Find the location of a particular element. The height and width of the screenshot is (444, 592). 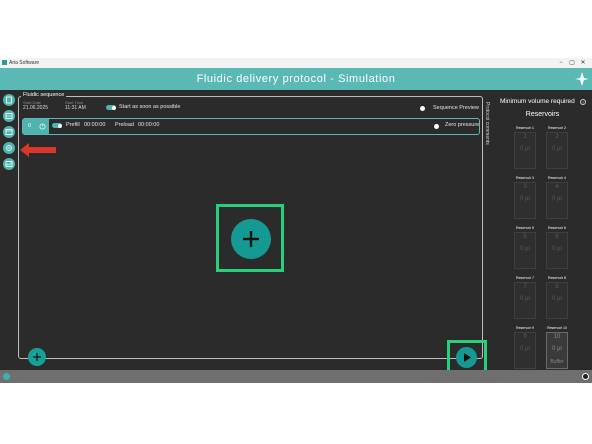

reservoirs-title: Reservoirs is located at coordinates (542, 114).